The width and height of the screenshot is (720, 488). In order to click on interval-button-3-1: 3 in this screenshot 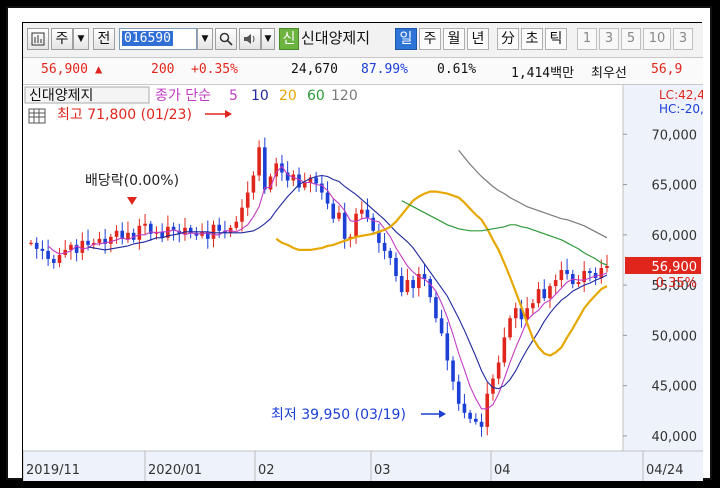, I will do `click(609, 39)`.